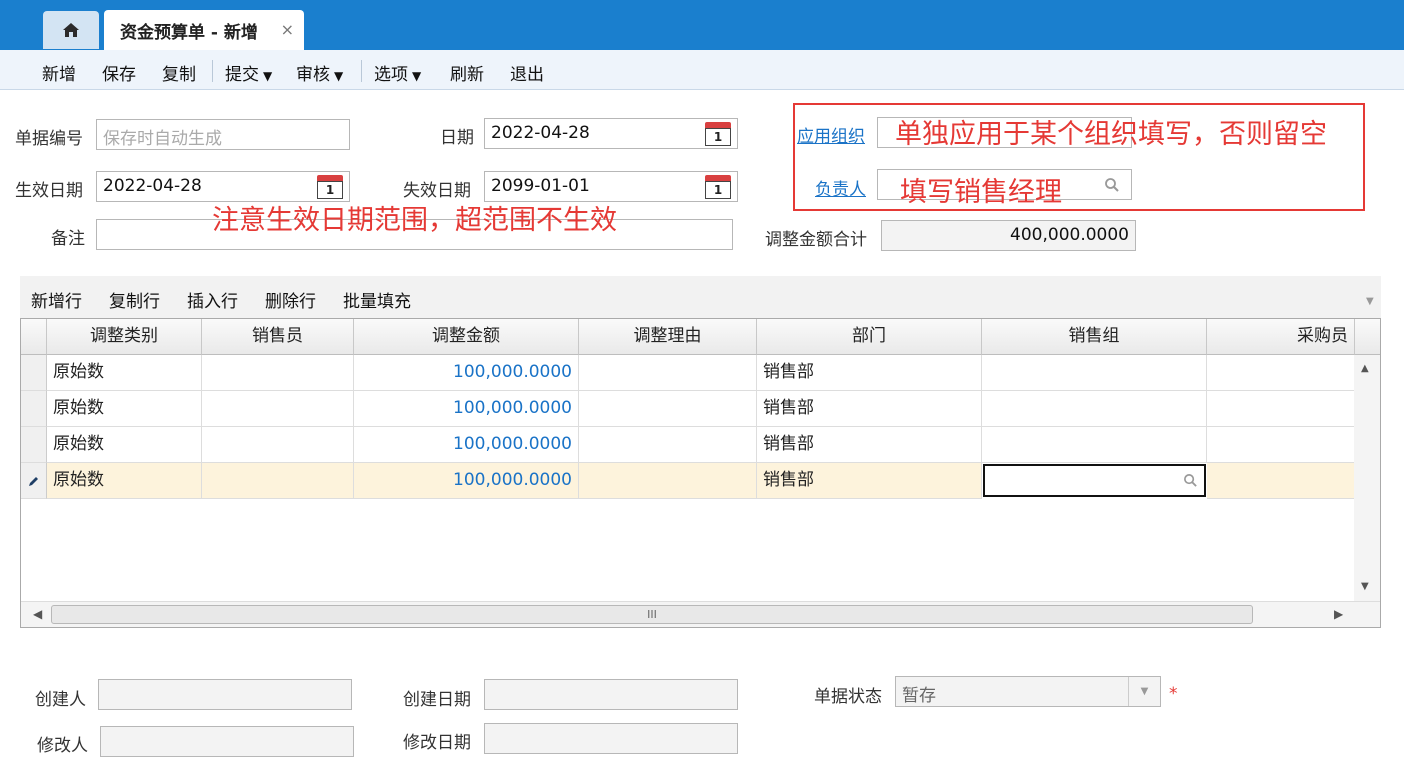 Image resolution: width=1404 pixels, height=784 pixels. Describe the element at coordinates (227, 741) in the screenshot. I see `modifier-field` at that location.